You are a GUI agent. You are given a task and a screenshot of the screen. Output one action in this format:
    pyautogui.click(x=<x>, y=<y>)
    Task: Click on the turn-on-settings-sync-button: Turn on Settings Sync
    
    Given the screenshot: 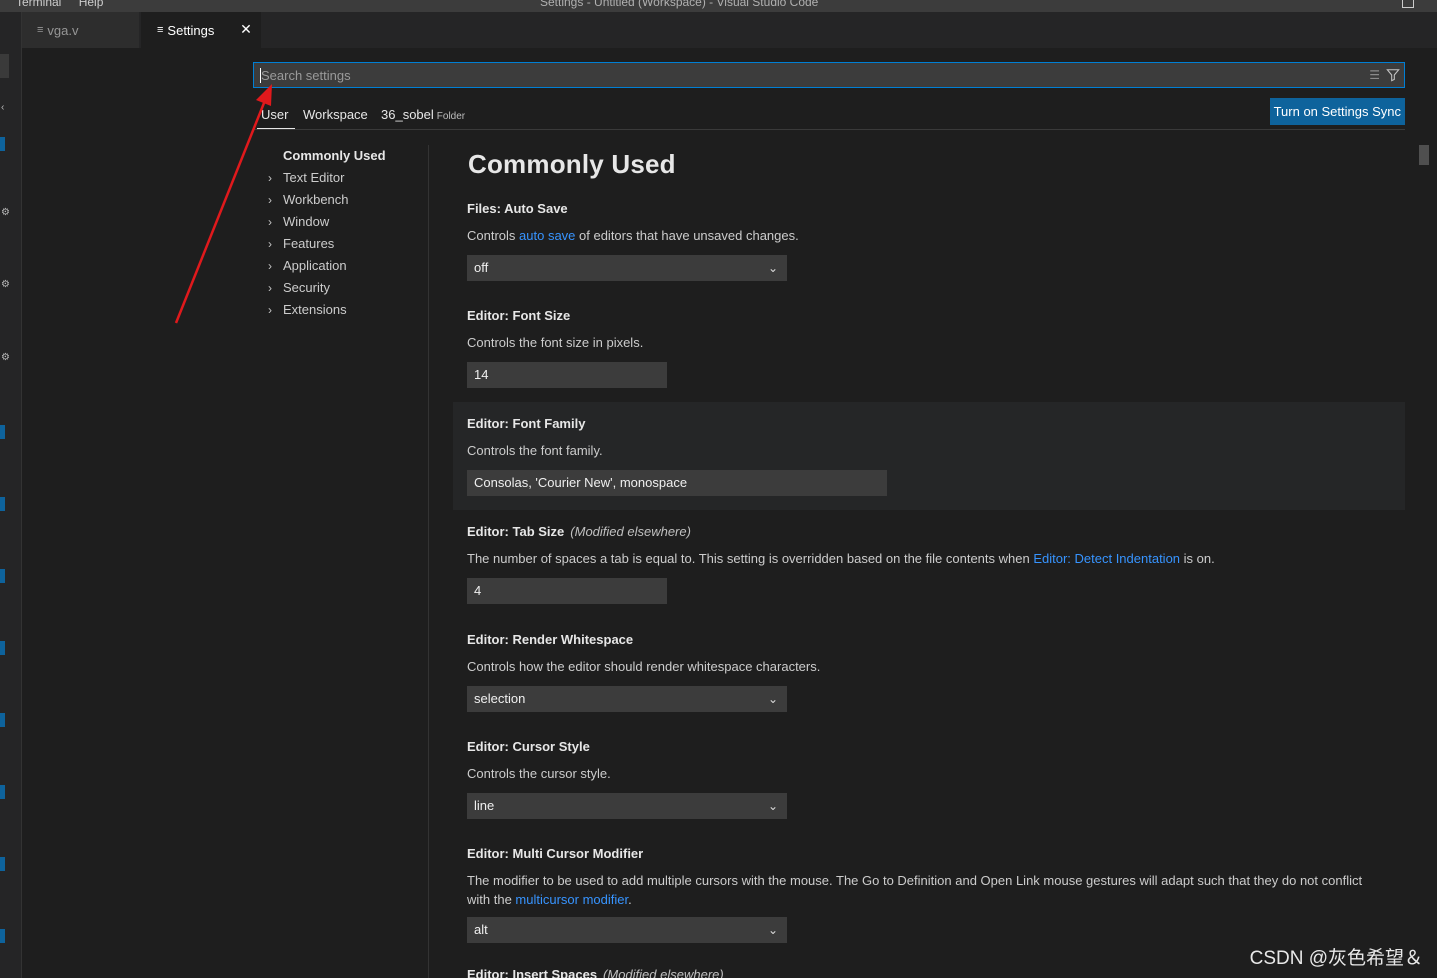 What is the action you would take?
    pyautogui.click(x=1337, y=111)
    